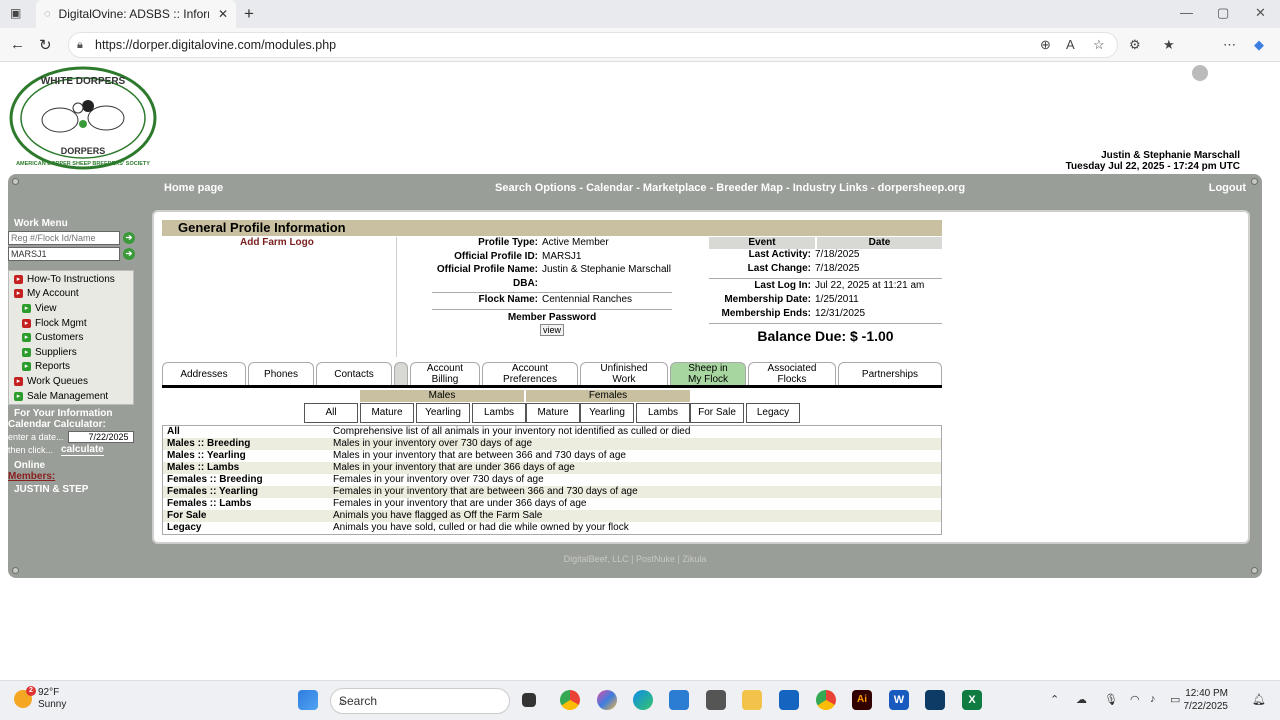 The width and height of the screenshot is (1280, 720). I want to click on event-row: Membership Ends: 12/31/2025, so click(825, 315).